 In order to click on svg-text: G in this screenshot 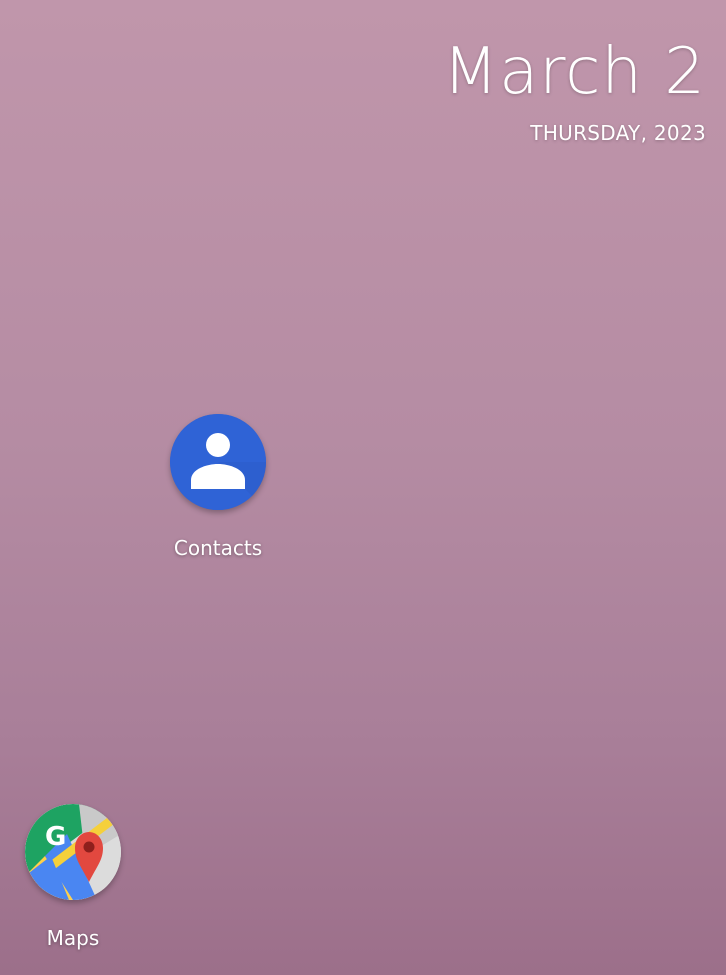, I will do `click(55, 837)`.